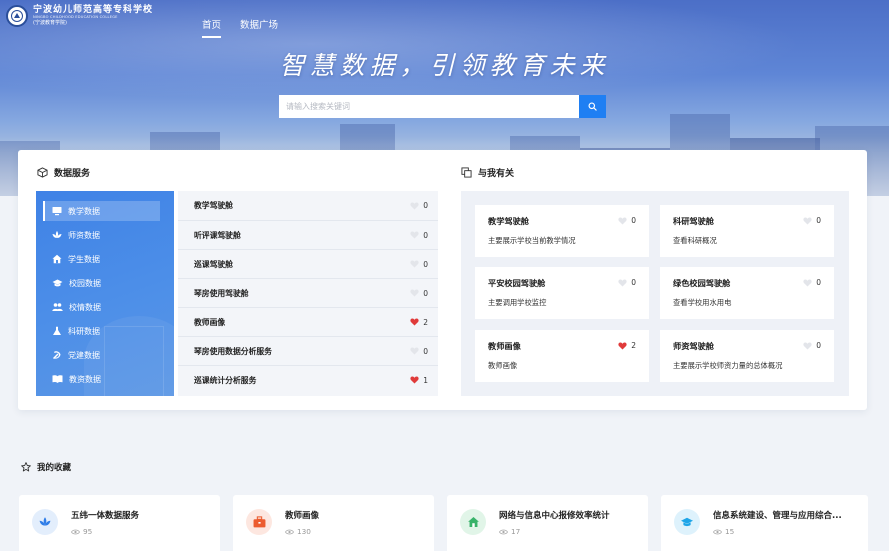  I want to click on related-card-desc: 主要展示学校当前教学情况, so click(532, 240).